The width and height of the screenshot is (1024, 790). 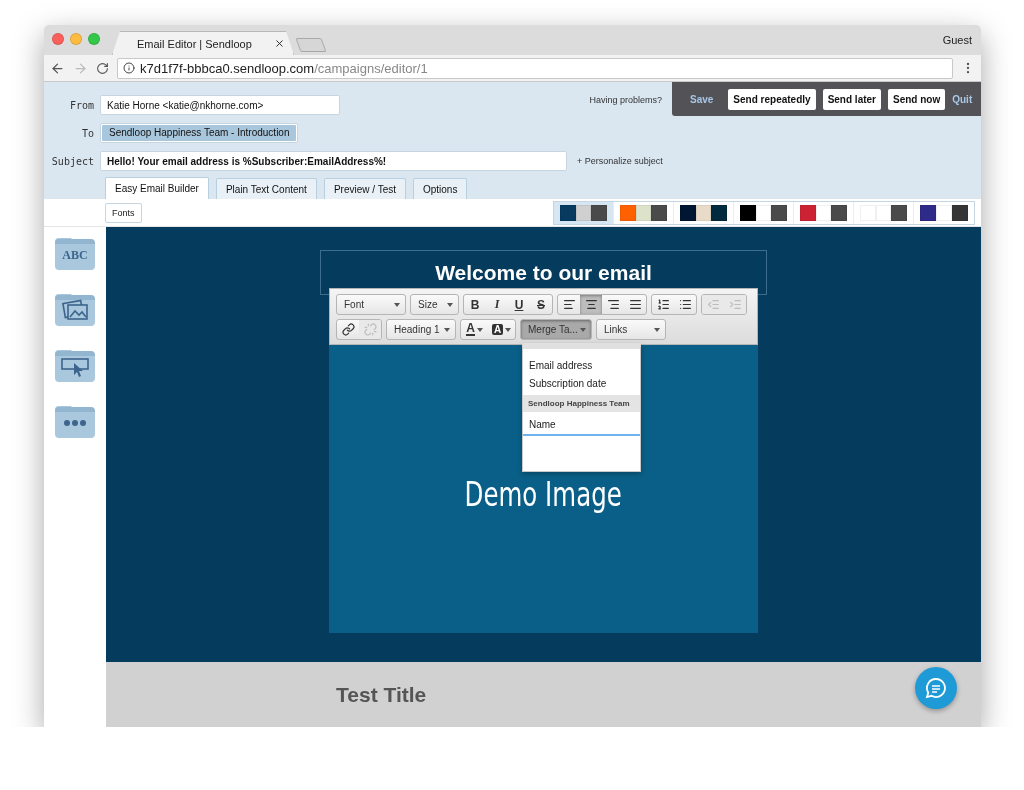 I want to click on field-label: From, so click(x=81, y=105).